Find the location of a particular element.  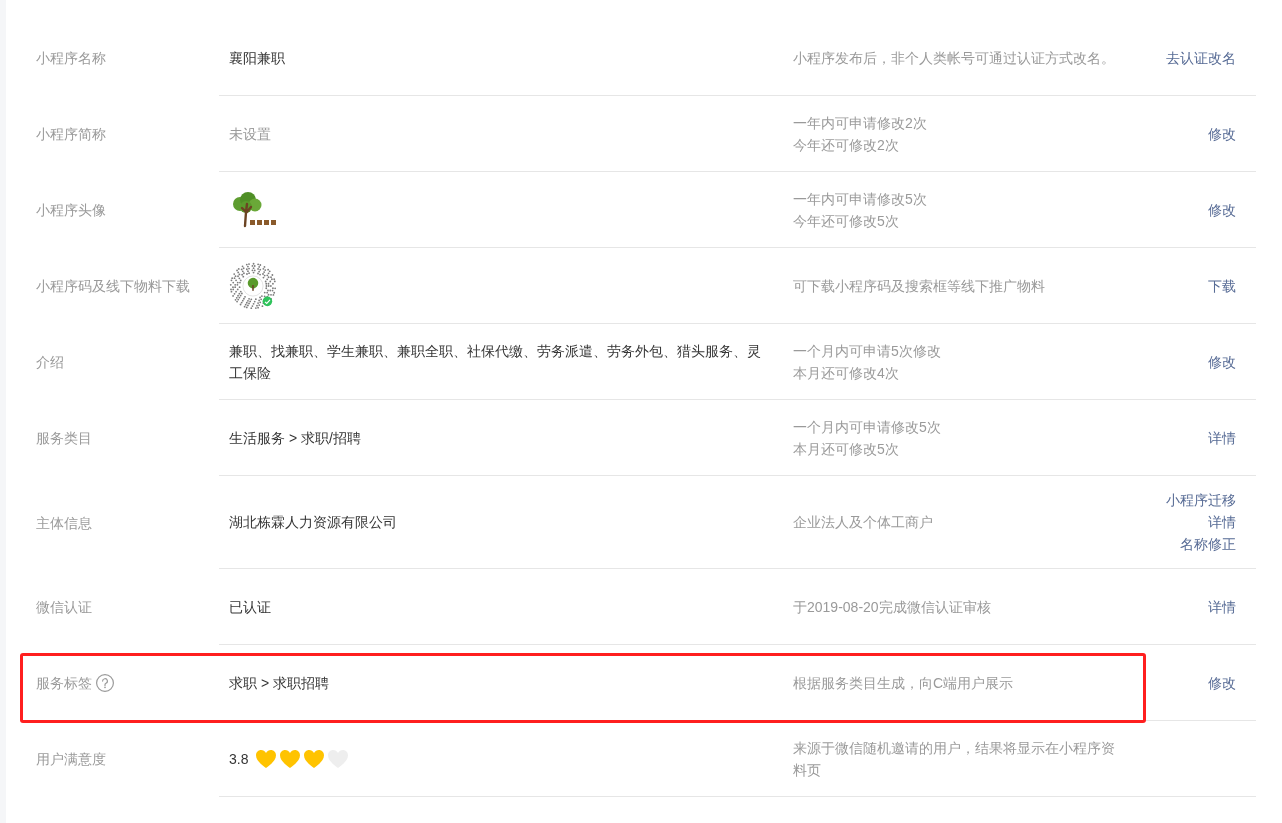

note-text: 本月还可修改5次 is located at coordinates (846, 449).